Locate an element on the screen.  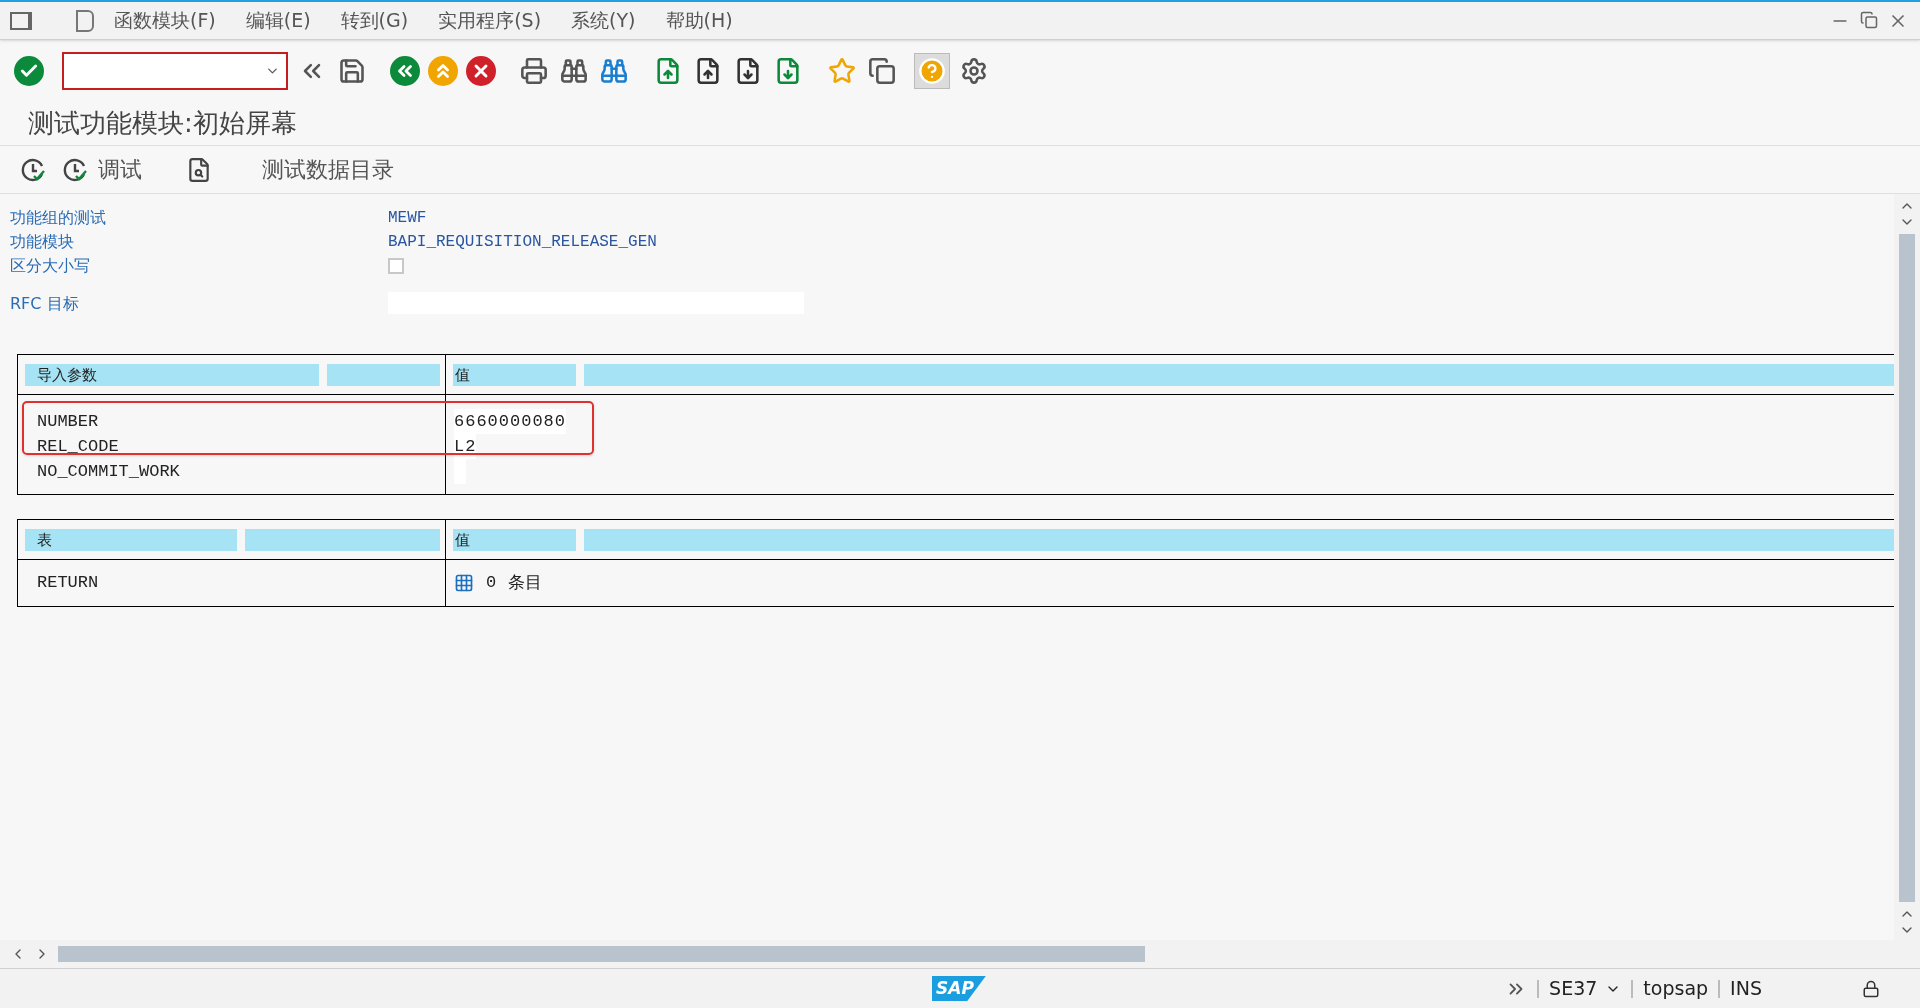
menu-item: 编辑(E) is located at coordinates (278, 20).